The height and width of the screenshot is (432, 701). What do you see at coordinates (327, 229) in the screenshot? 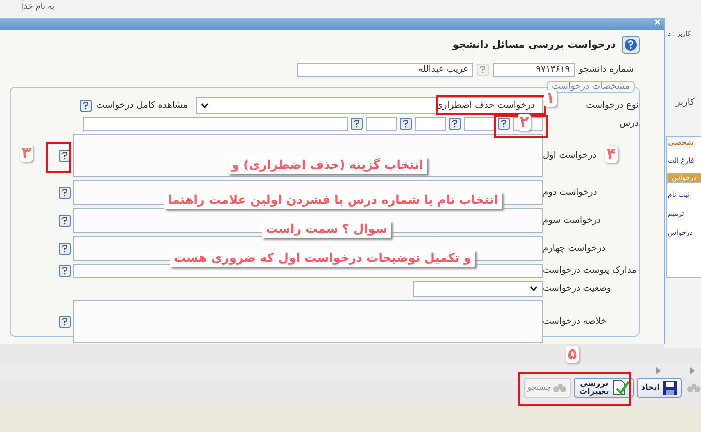
I see `annotation-tooltip: سوال ؟ سمت راست` at bounding box center [327, 229].